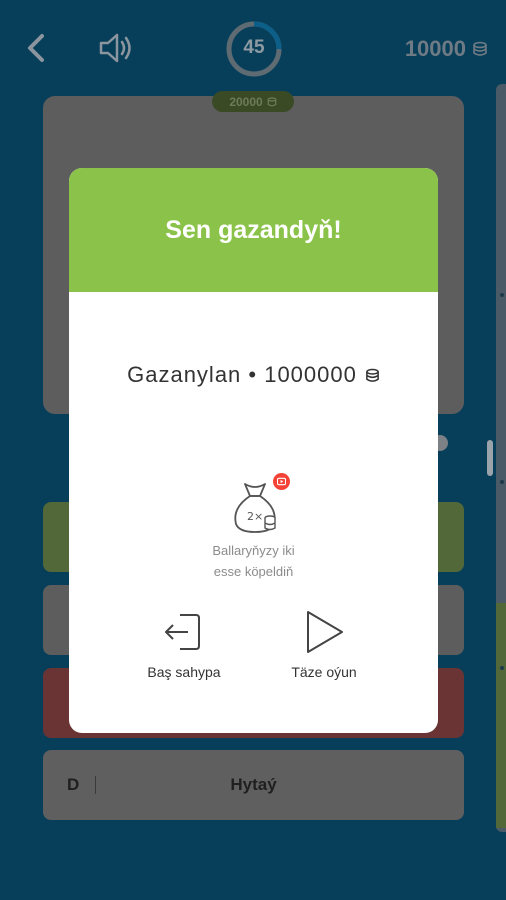 Image resolution: width=506 pixels, height=900 pixels. Describe the element at coordinates (246, 101) in the screenshot. I see `prize-value: 20000` at that location.